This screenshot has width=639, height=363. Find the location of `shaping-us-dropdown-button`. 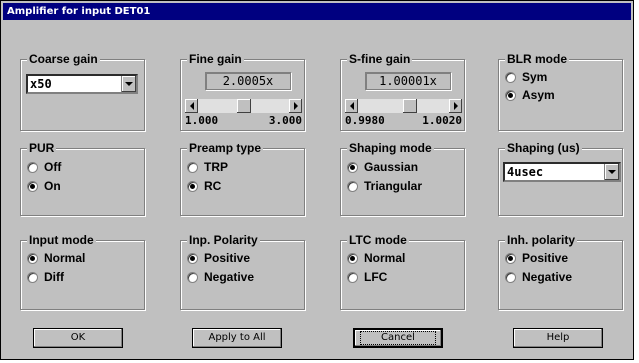

shaping-us-dropdown-button is located at coordinates (611, 172).